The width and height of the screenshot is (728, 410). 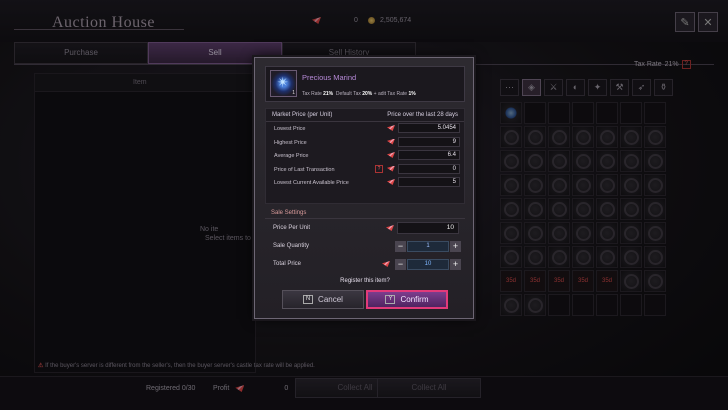 I want to click on market-row-value: 5, so click(x=429, y=182).